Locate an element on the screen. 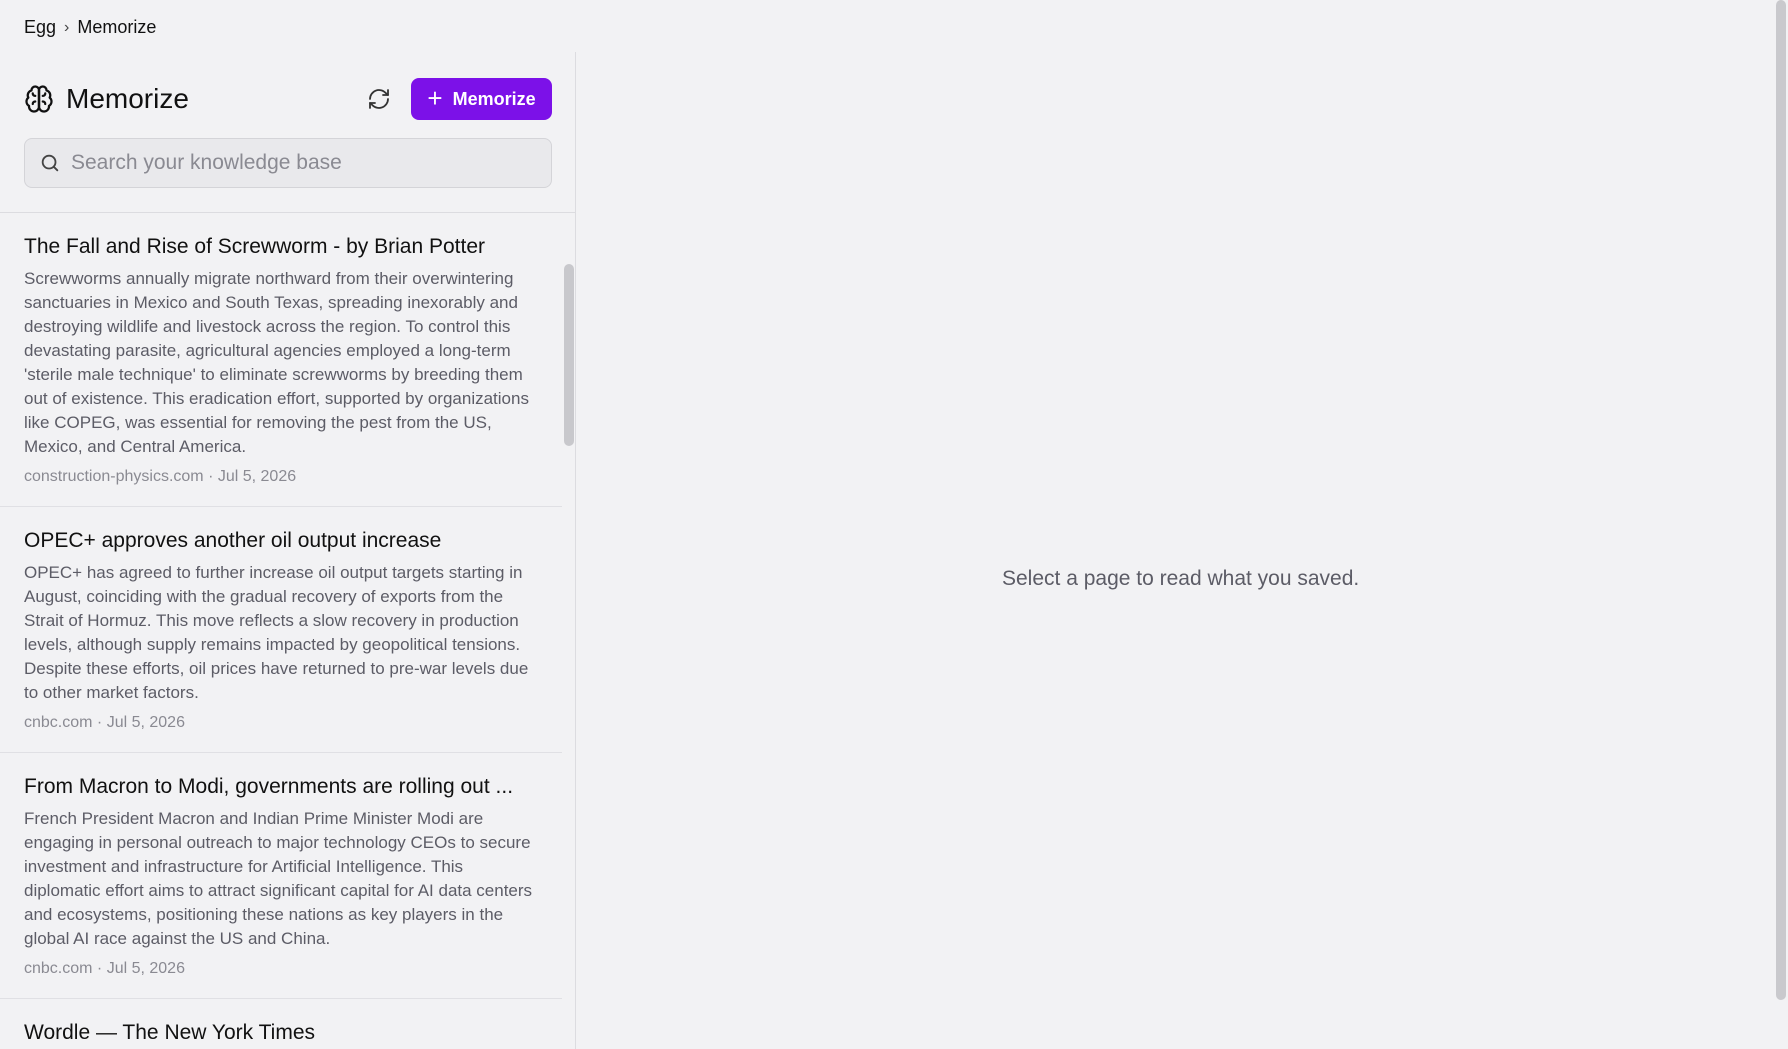 This screenshot has height=1049, width=1788. breadcrumb: Egg › Memorize is located at coordinates (90, 27).